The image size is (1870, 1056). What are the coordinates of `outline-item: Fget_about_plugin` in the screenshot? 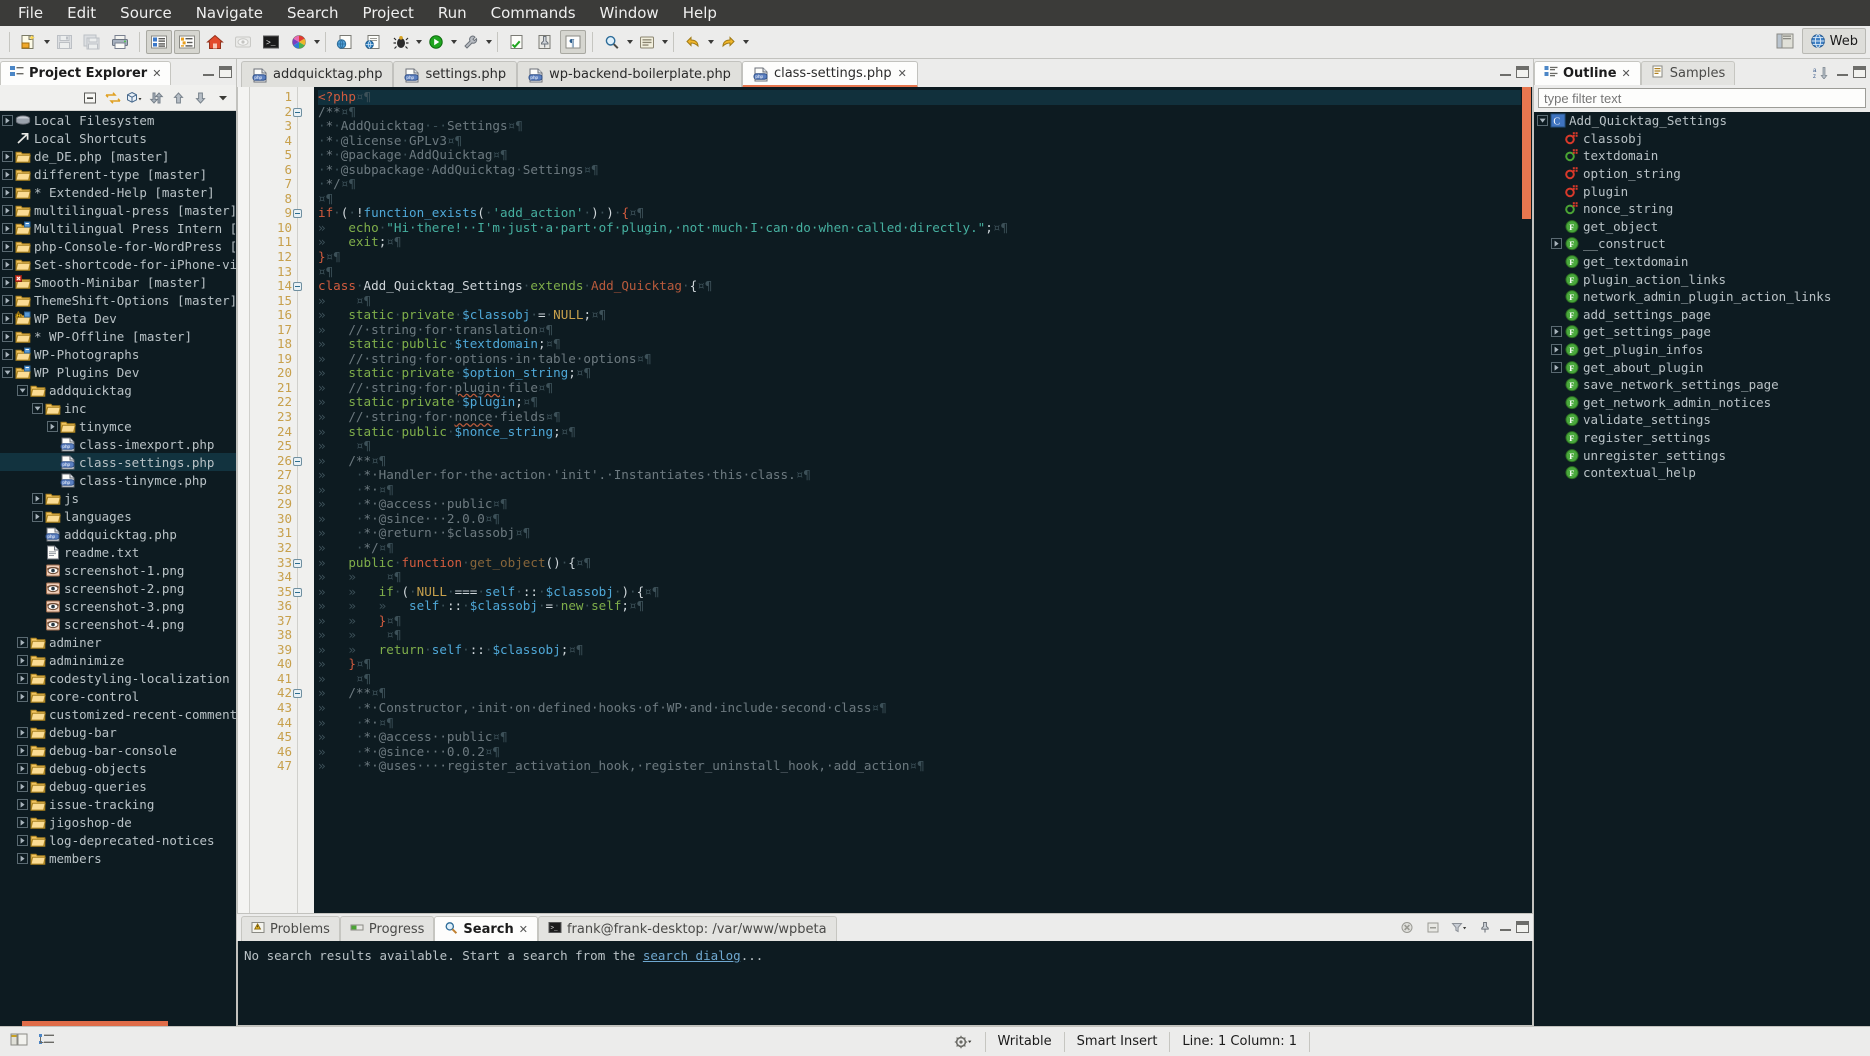 It's located at (1702, 367).